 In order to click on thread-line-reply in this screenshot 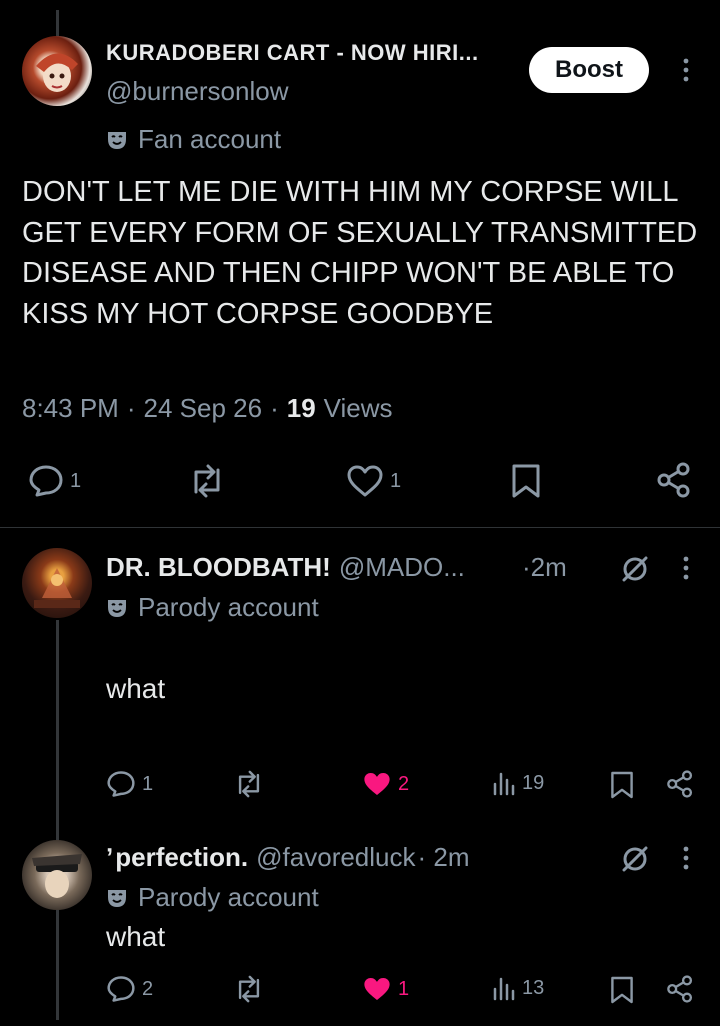, I will do `click(57, 820)`.